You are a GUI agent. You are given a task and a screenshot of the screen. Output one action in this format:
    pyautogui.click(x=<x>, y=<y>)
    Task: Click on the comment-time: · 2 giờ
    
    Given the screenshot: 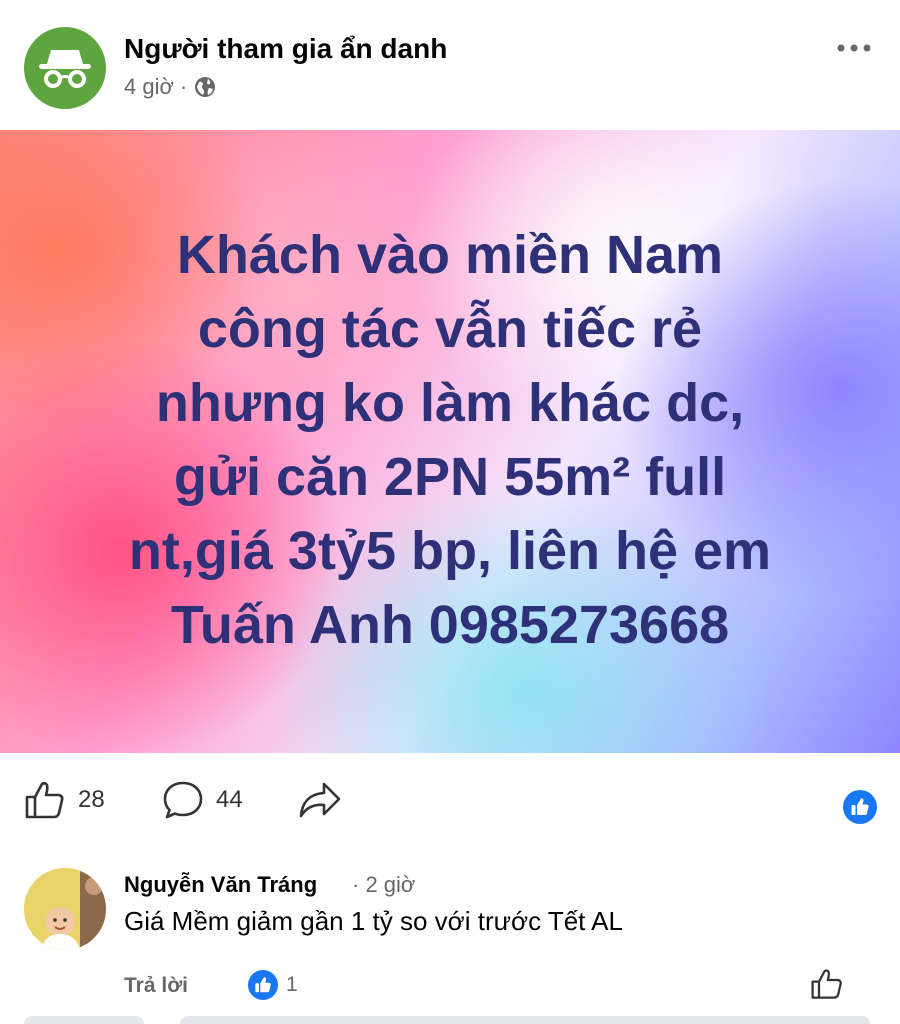 What is the action you would take?
    pyautogui.click(x=383, y=885)
    